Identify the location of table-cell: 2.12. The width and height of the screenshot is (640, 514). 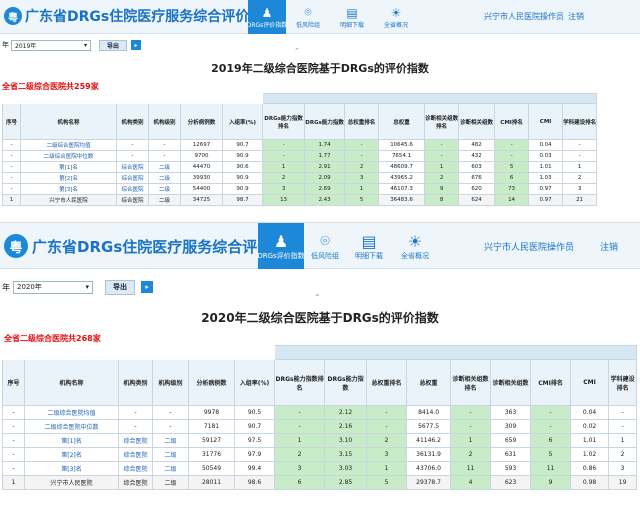
(346, 412).